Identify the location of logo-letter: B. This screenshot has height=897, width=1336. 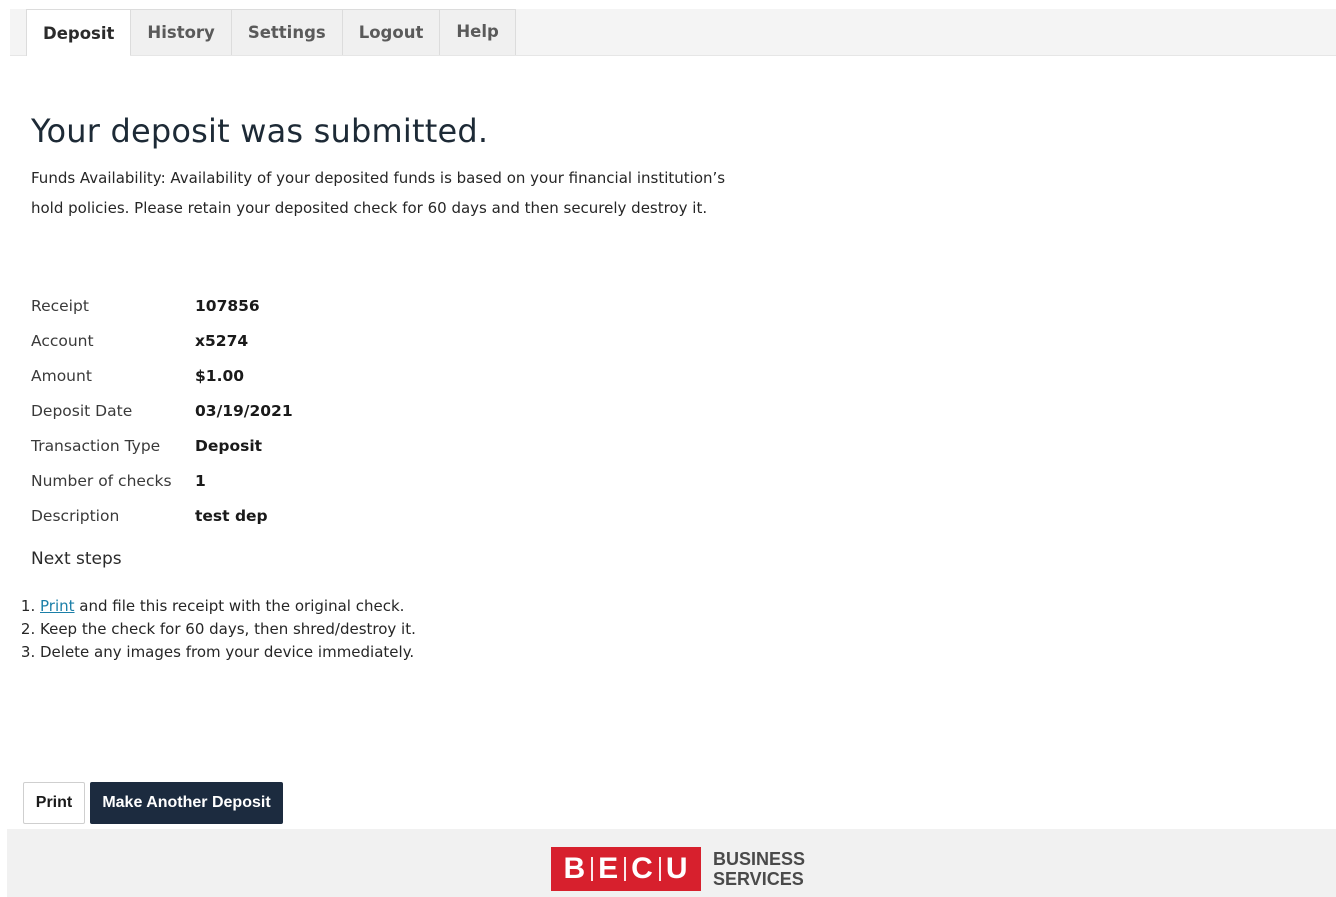
(575, 868).